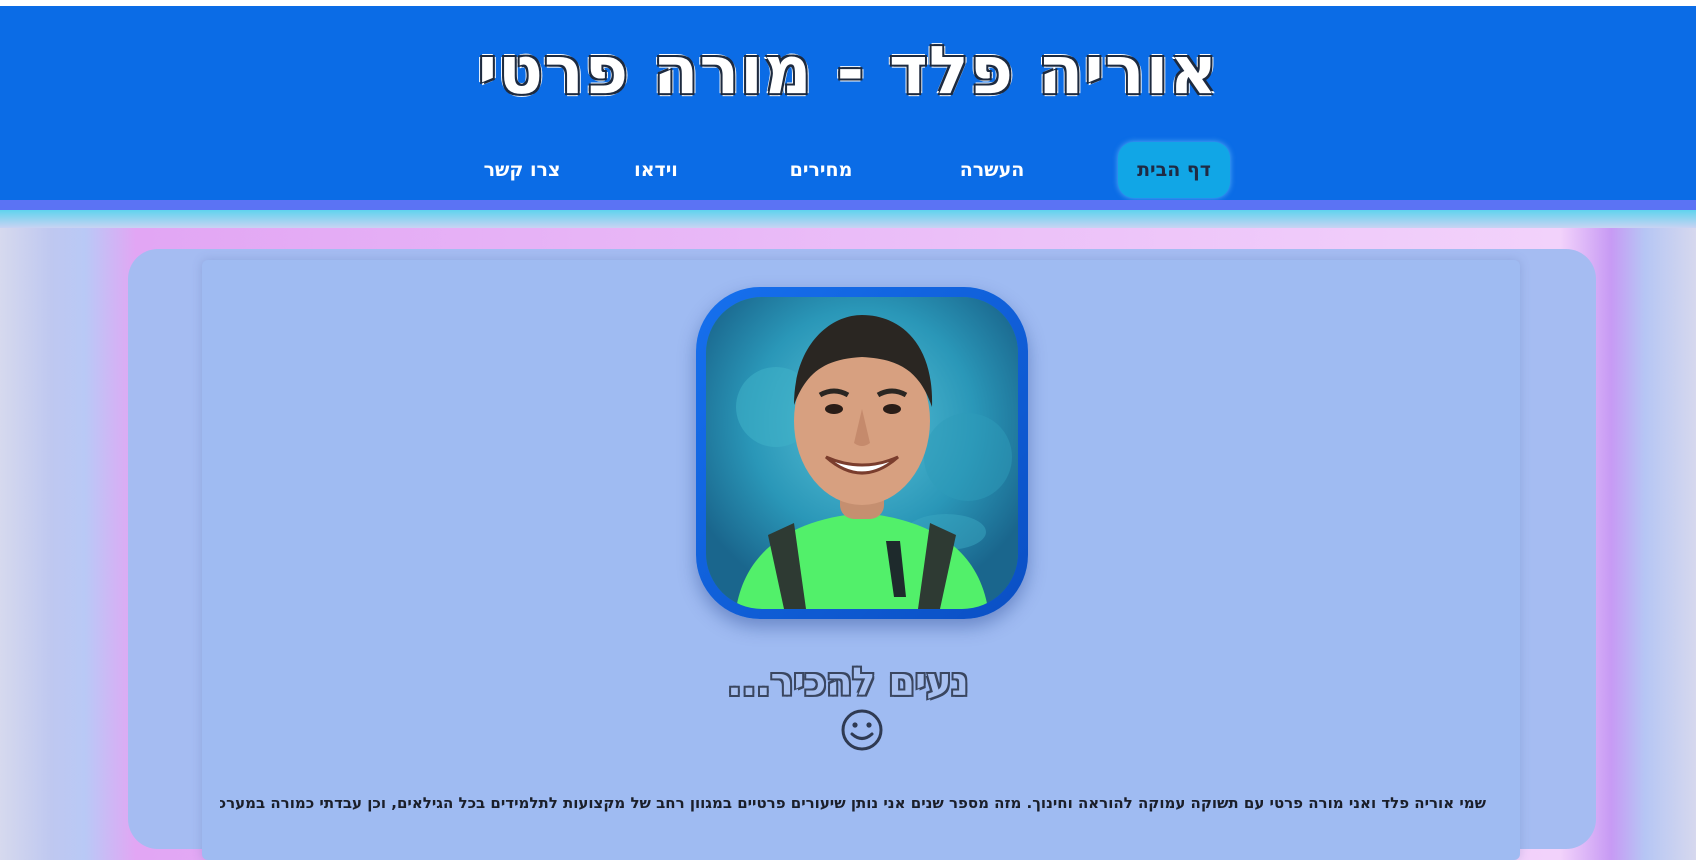 The image size is (1696, 860). Describe the element at coordinates (848, 70) in the screenshot. I see `site-title: אוריה פלד - מורה פרטי` at that location.